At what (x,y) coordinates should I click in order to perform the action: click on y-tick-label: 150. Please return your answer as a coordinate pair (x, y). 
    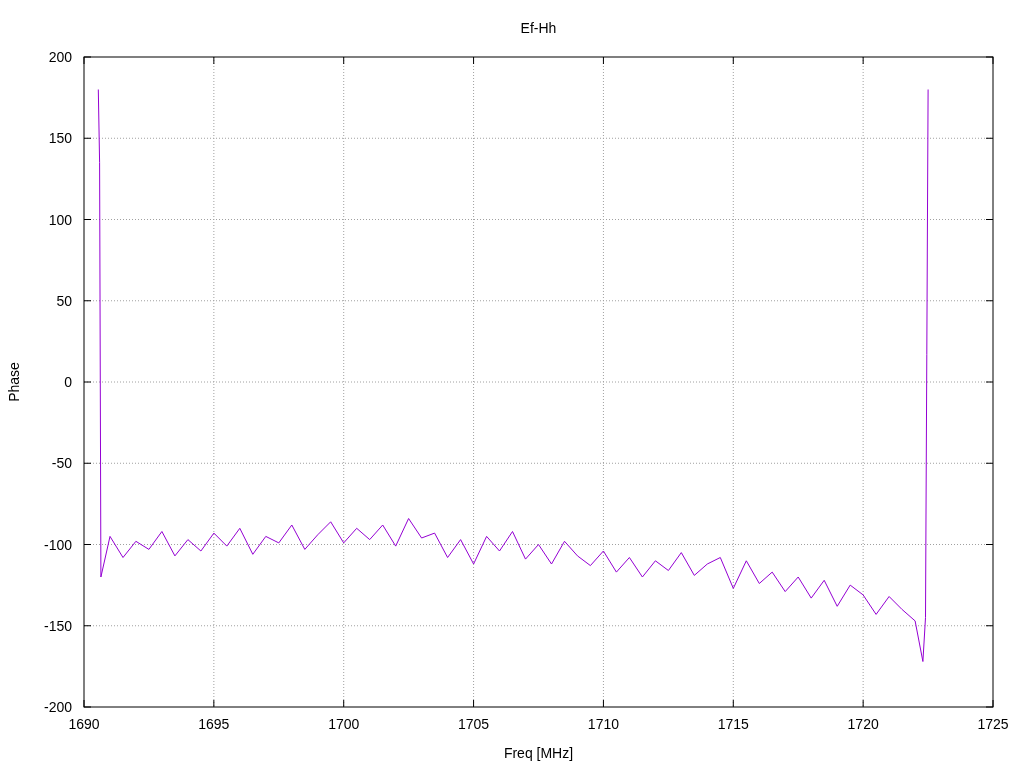
    Looking at the image, I should click on (60, 138).